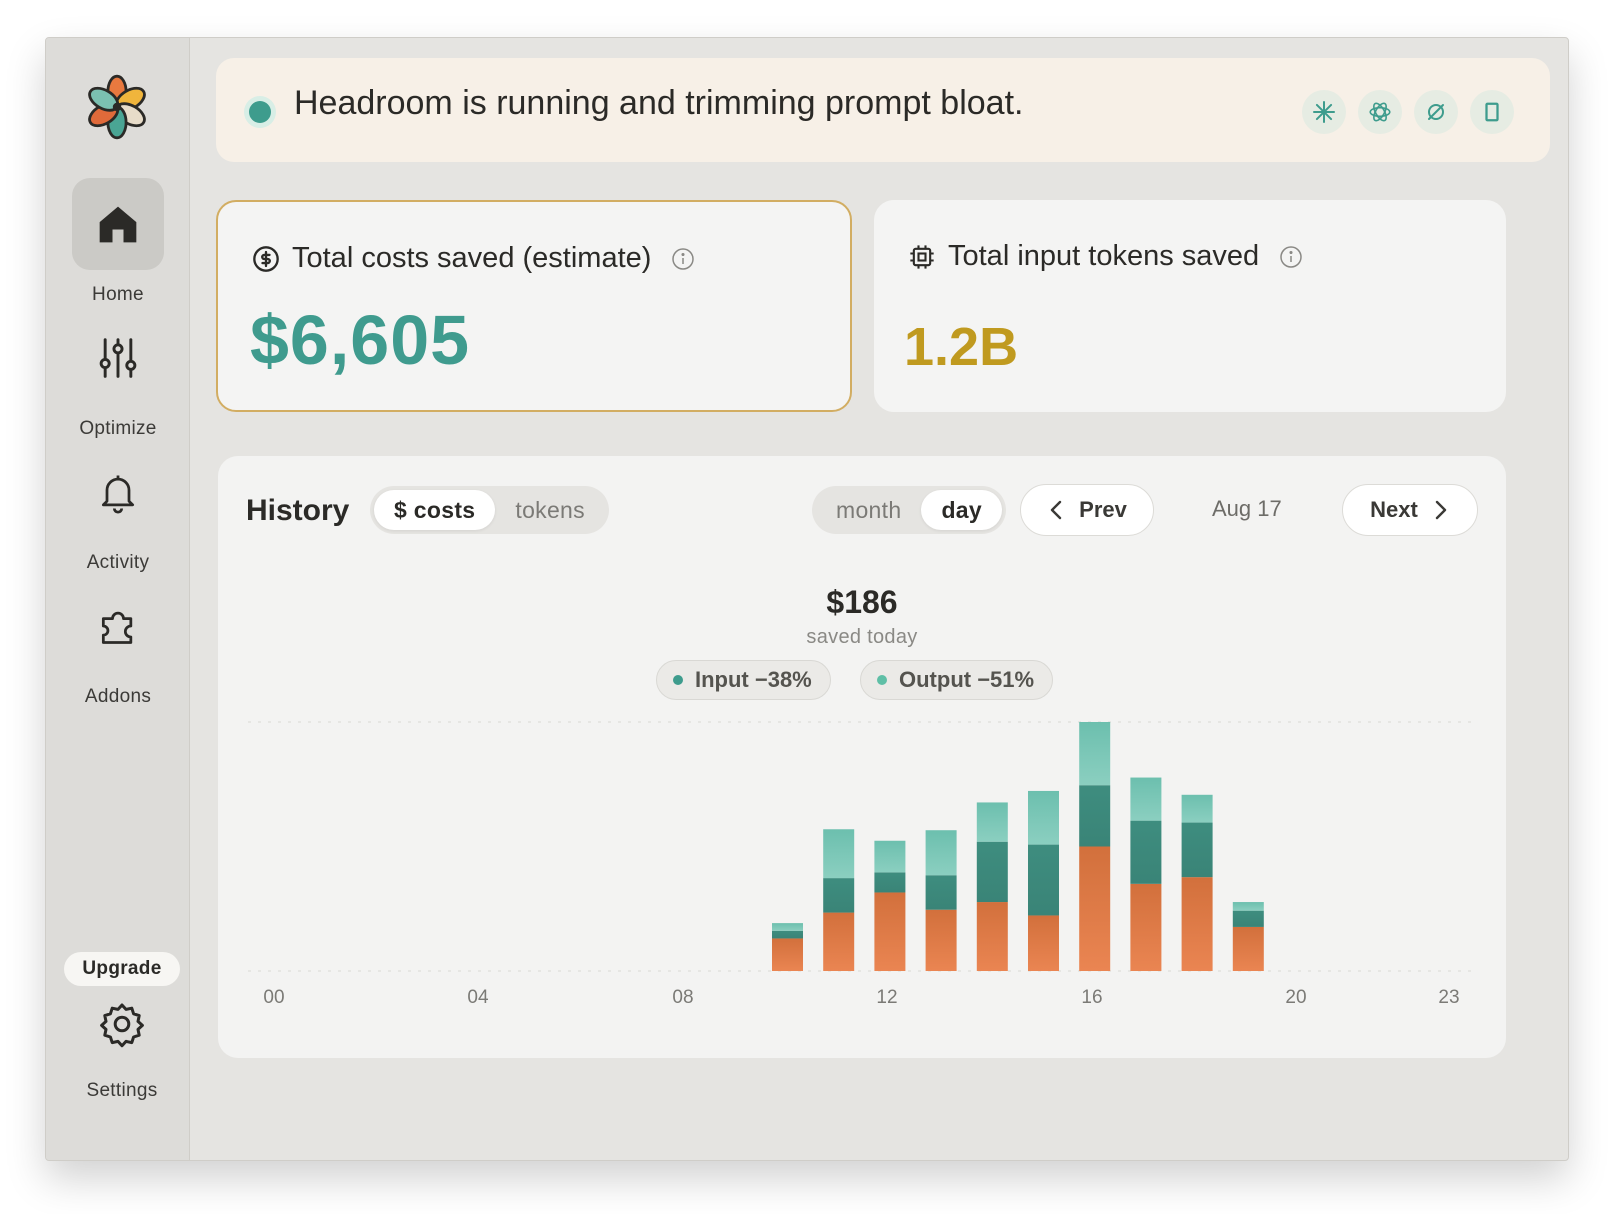 The height and width of the screenshot is (1214, 1614). Describe the element at coordinates (967, 679) in the screenshot. I see `legend-output-label: Output −51%` at that location.